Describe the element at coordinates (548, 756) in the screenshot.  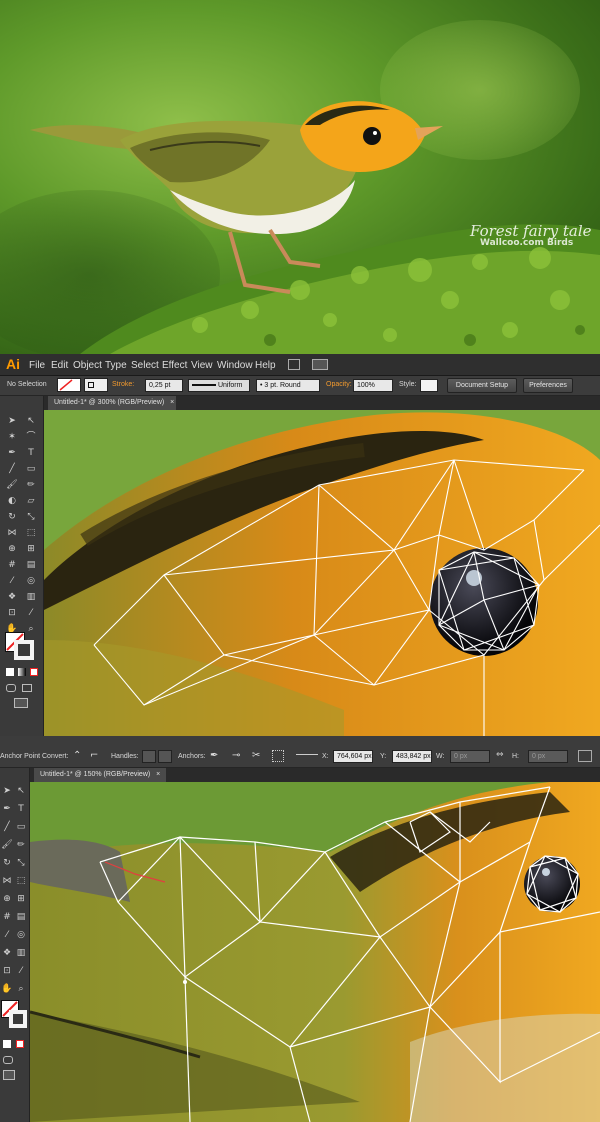
I see `h-field: 0 px` at that location.